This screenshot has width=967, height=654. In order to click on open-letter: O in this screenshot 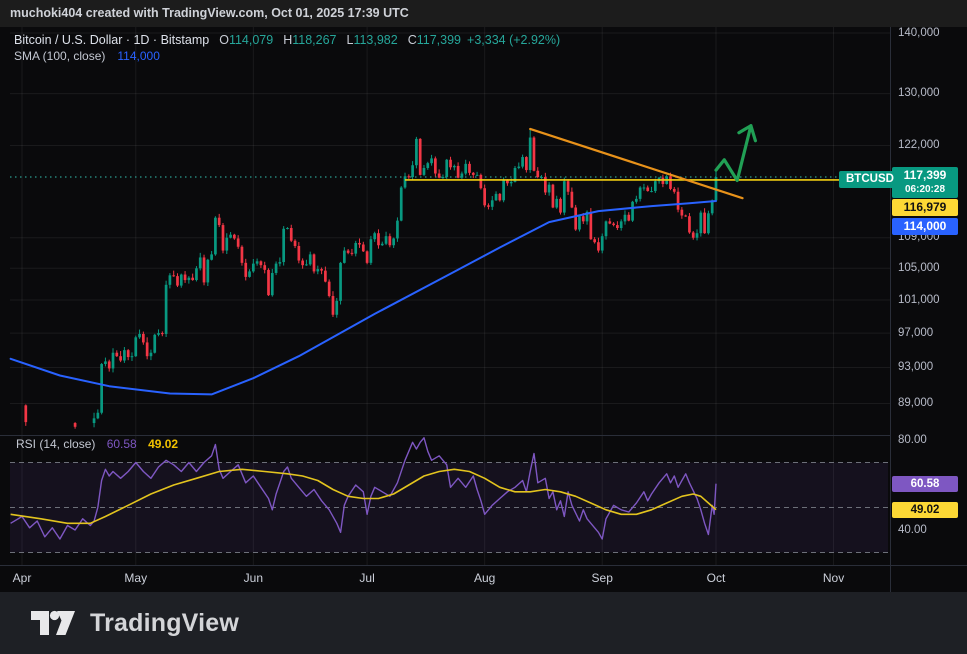, I will do `click(224, 40)`.